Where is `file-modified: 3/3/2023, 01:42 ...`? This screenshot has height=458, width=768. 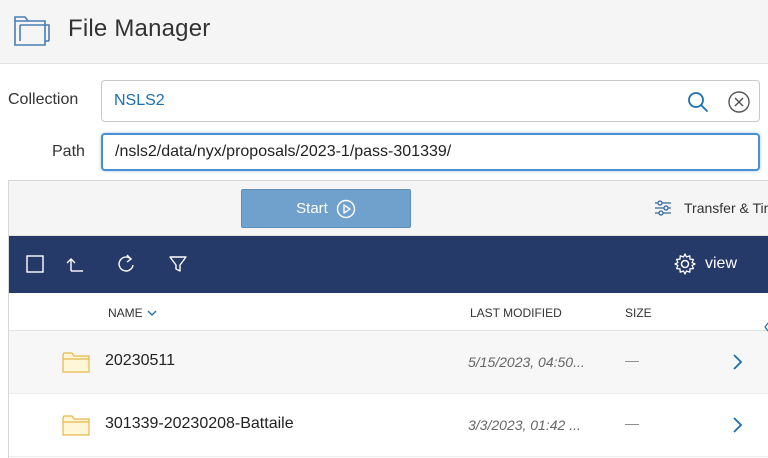
file-modified: 3/3/2023, 01:42 ... is located at coordinates (524, 425).